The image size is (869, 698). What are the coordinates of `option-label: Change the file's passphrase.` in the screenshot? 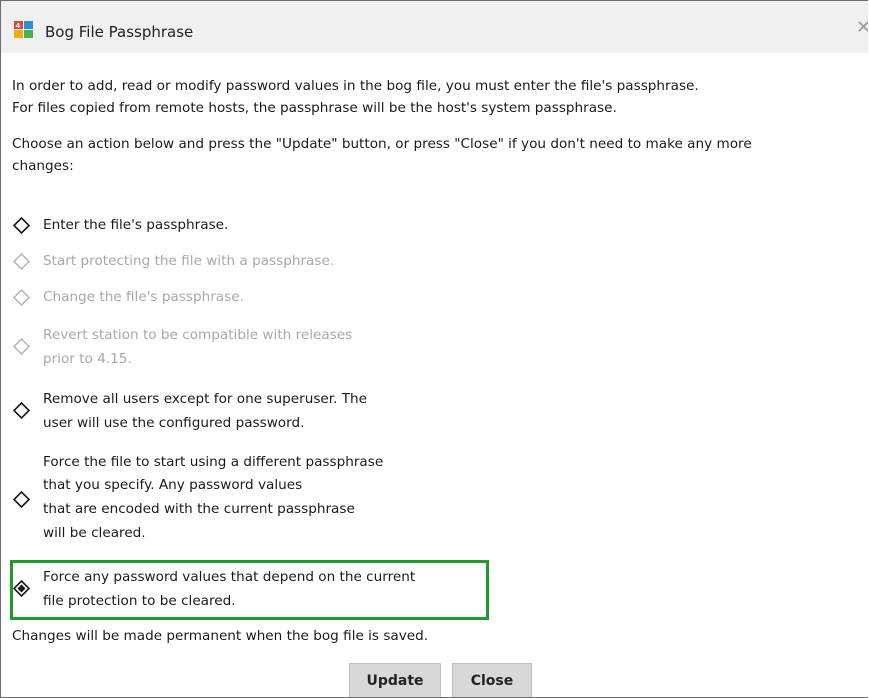 It's located at (143, 297).